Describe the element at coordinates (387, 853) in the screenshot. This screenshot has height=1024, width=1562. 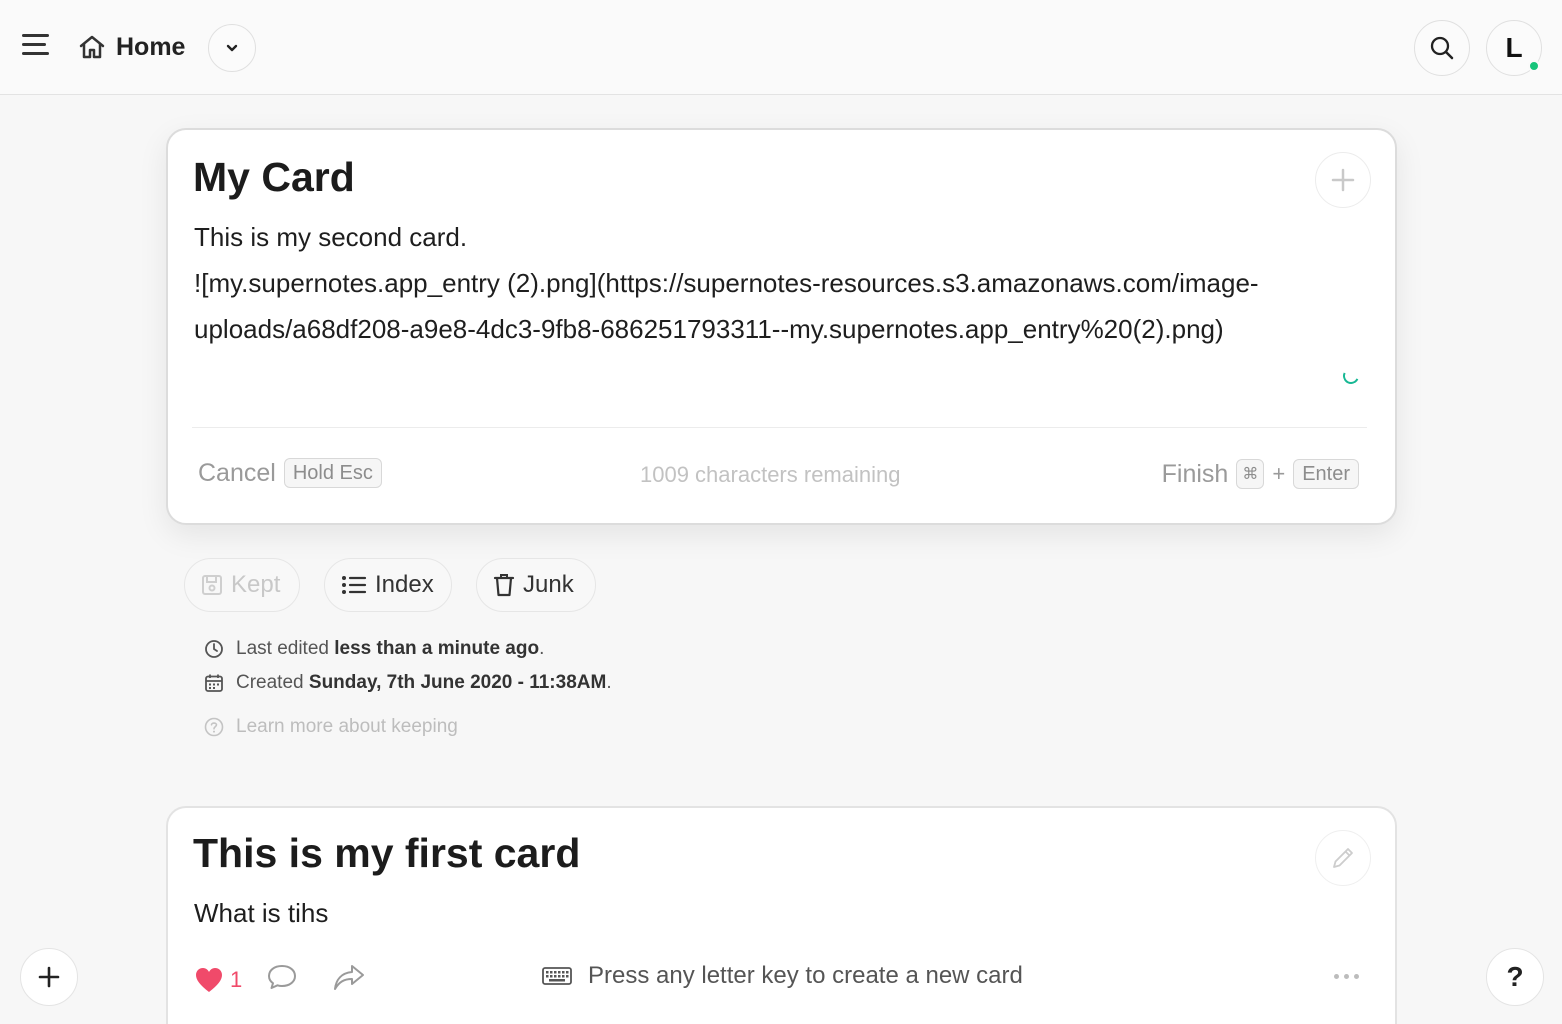
I see `card-title: This is my first card` at that location.